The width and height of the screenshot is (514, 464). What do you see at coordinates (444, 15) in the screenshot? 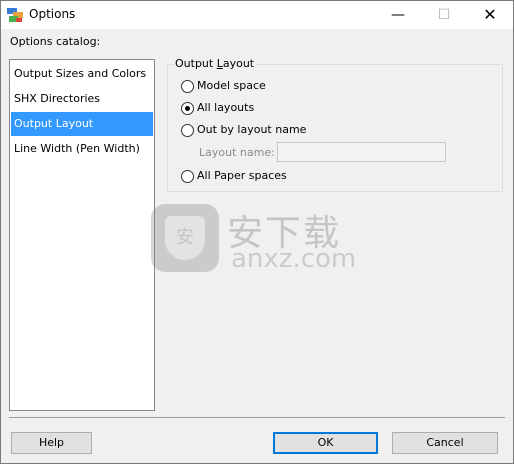
I see `maximize-button: ☐` at bounding box center [444, 15].